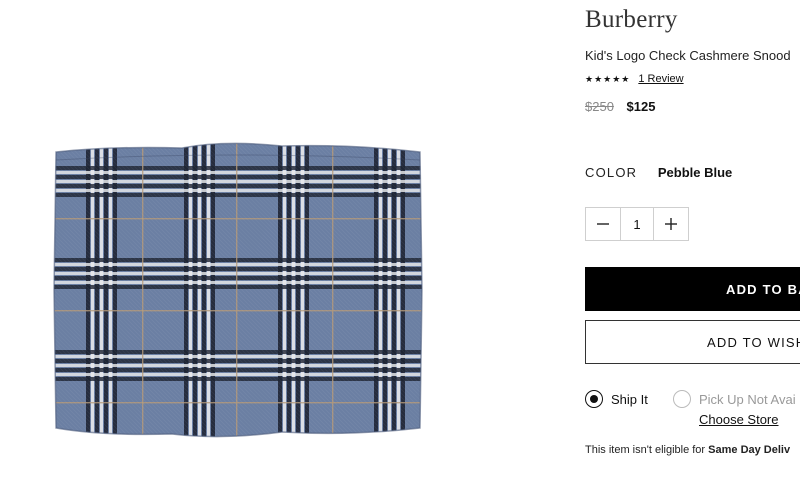  Describe the element at coordinates (747, 399) in the screenshot. I see `pickup-label: Pick Up Not Avai` at that location.